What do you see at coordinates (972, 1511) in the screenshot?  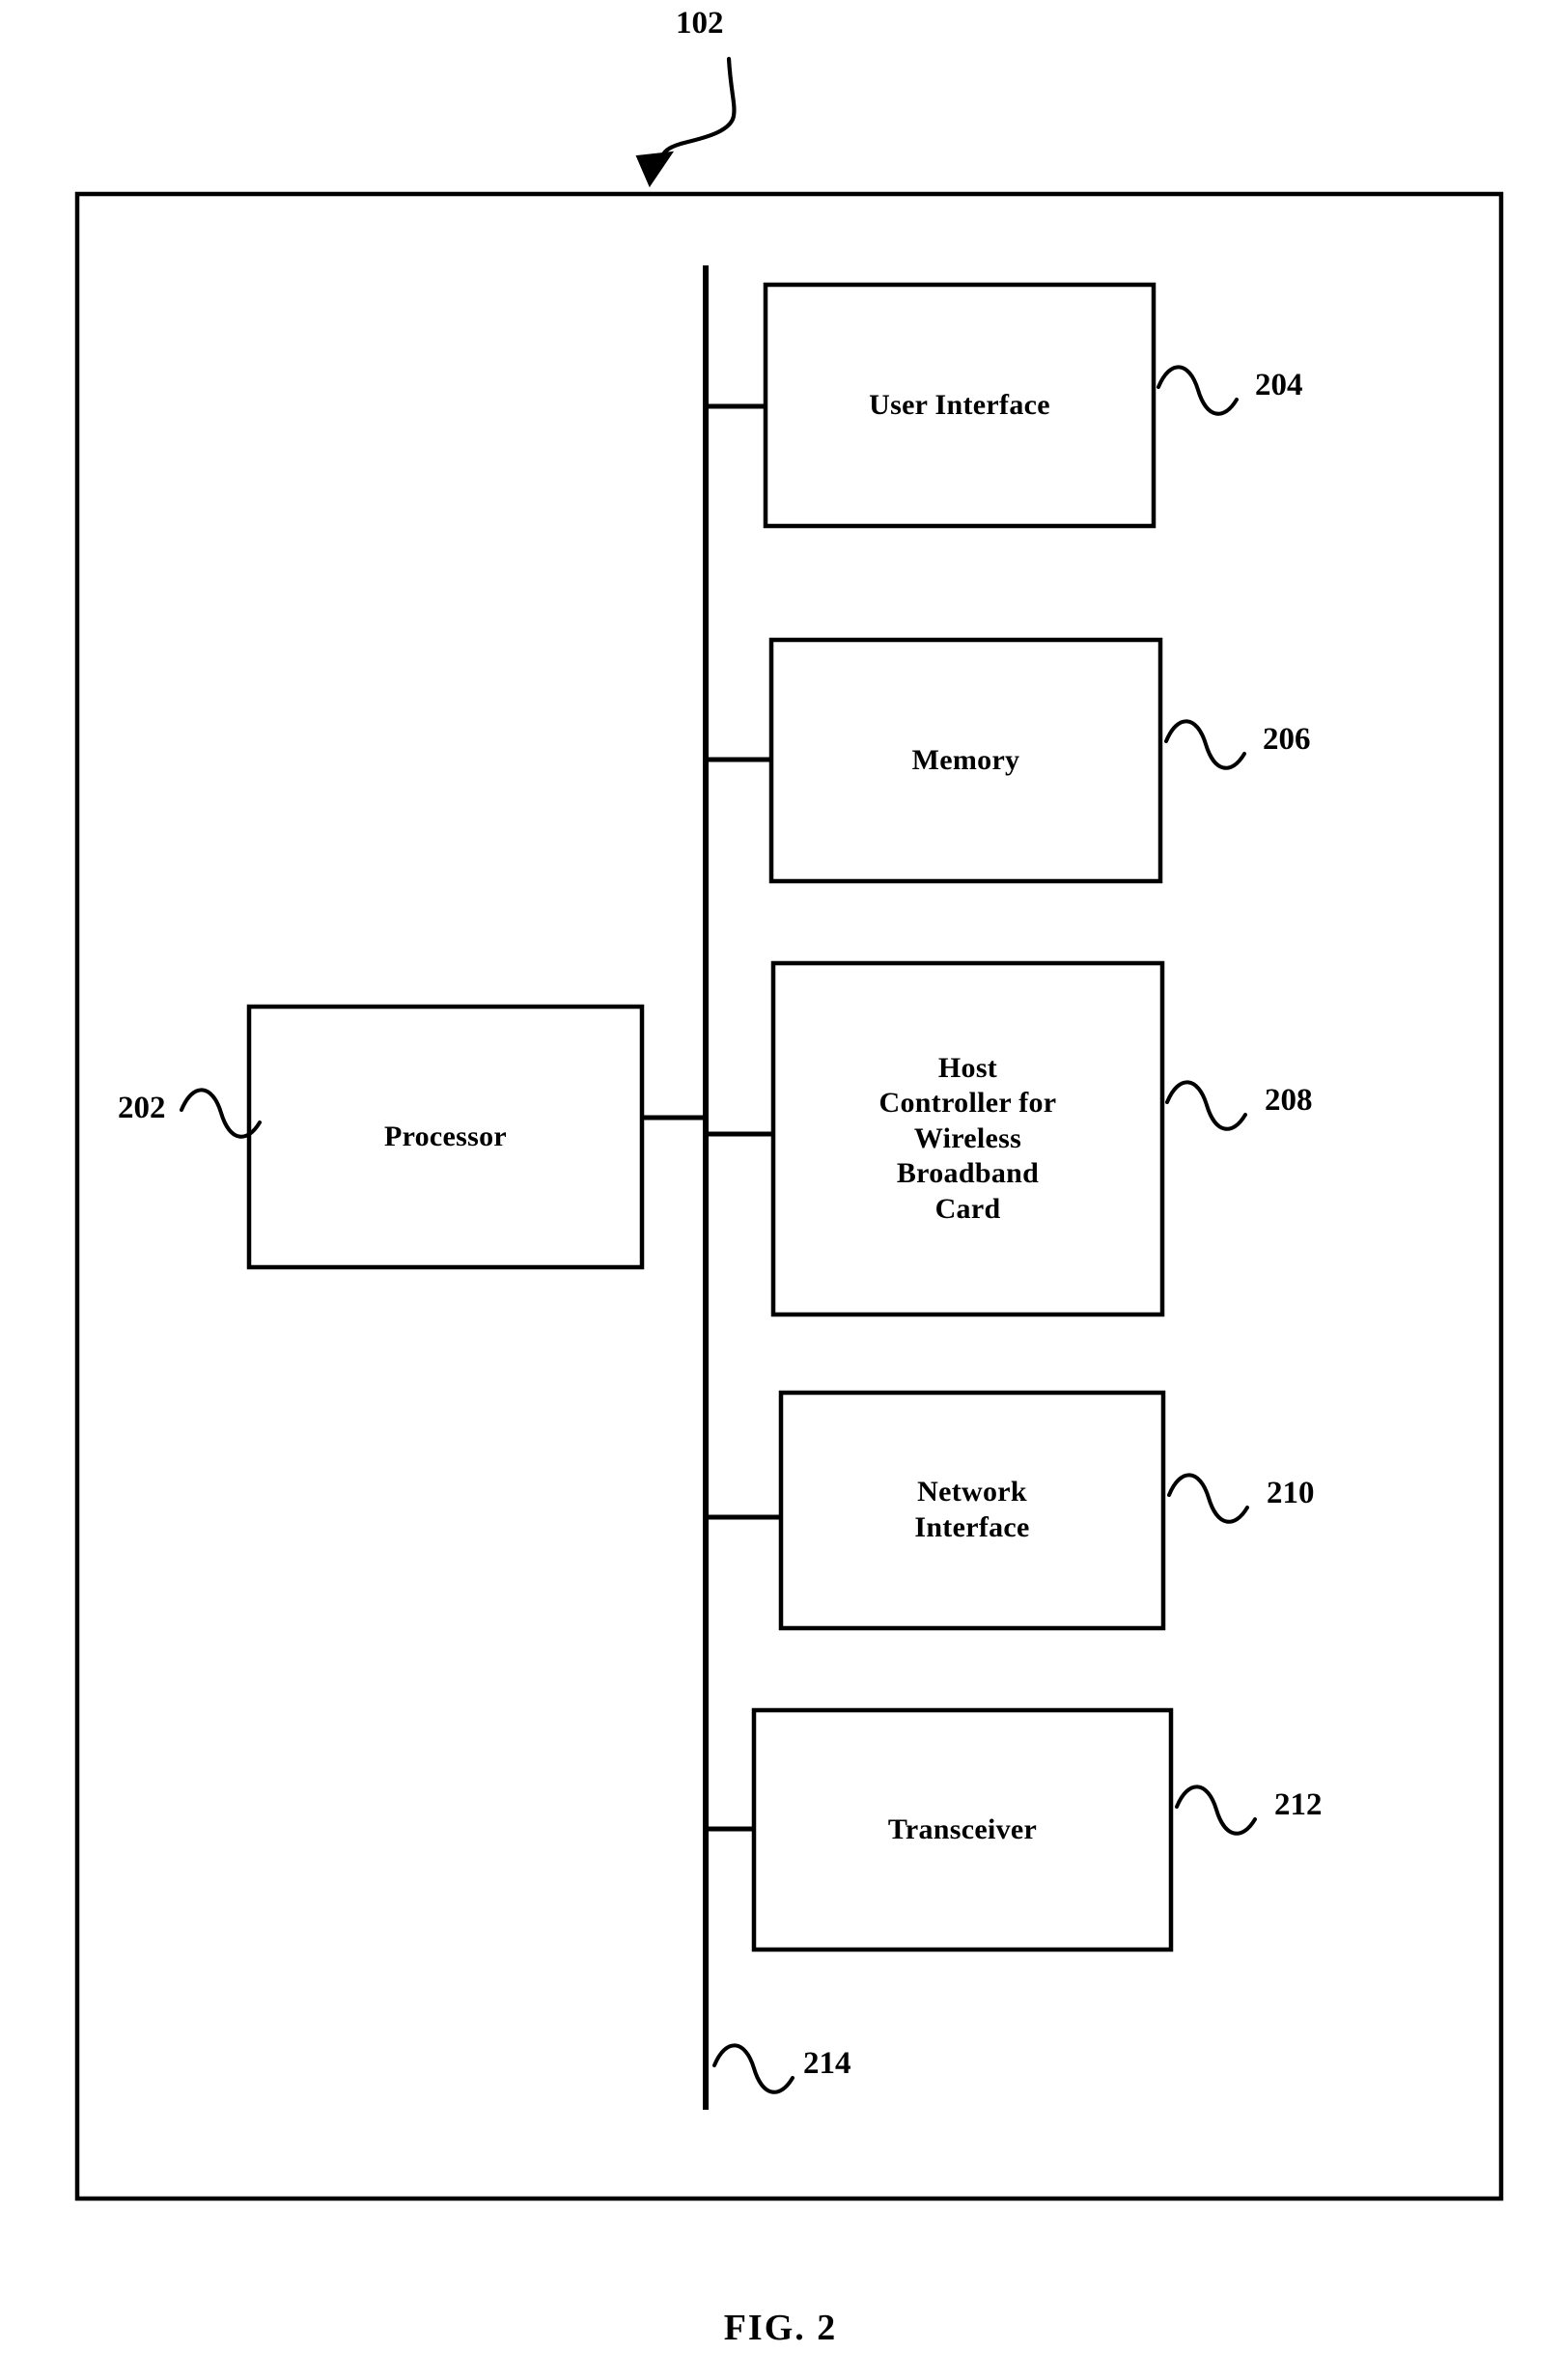 I see `block-network-interface` at bounding box center [972, 1511].